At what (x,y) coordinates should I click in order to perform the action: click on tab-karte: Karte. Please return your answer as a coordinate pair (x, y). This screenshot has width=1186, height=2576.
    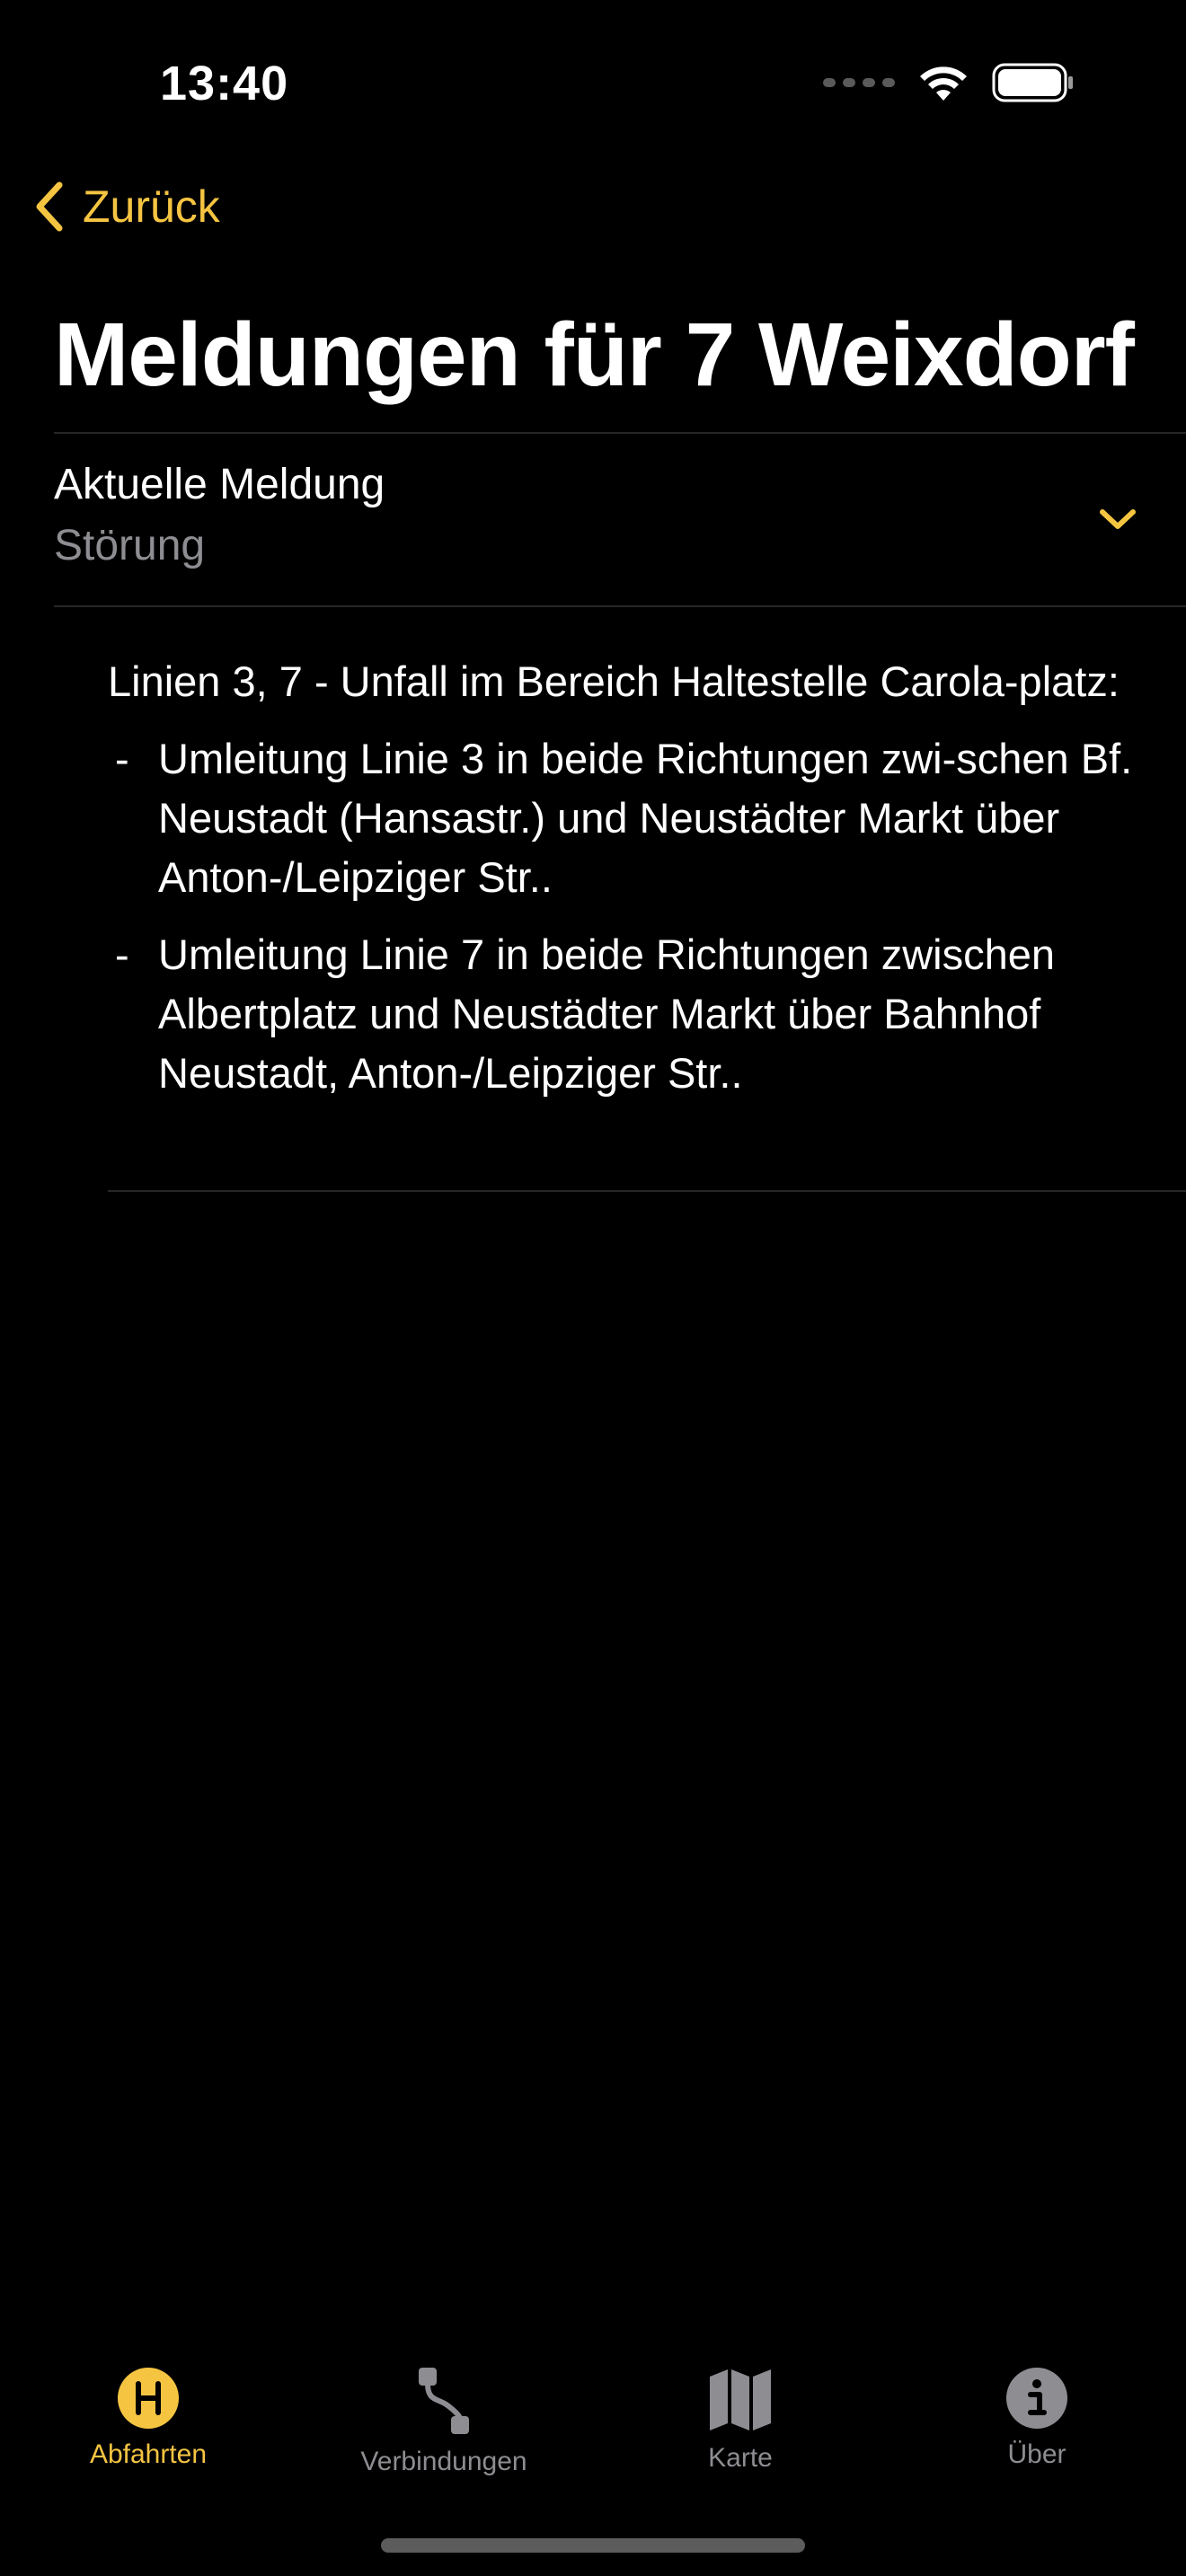
    Looking at the image, I should click on (740, 2429).